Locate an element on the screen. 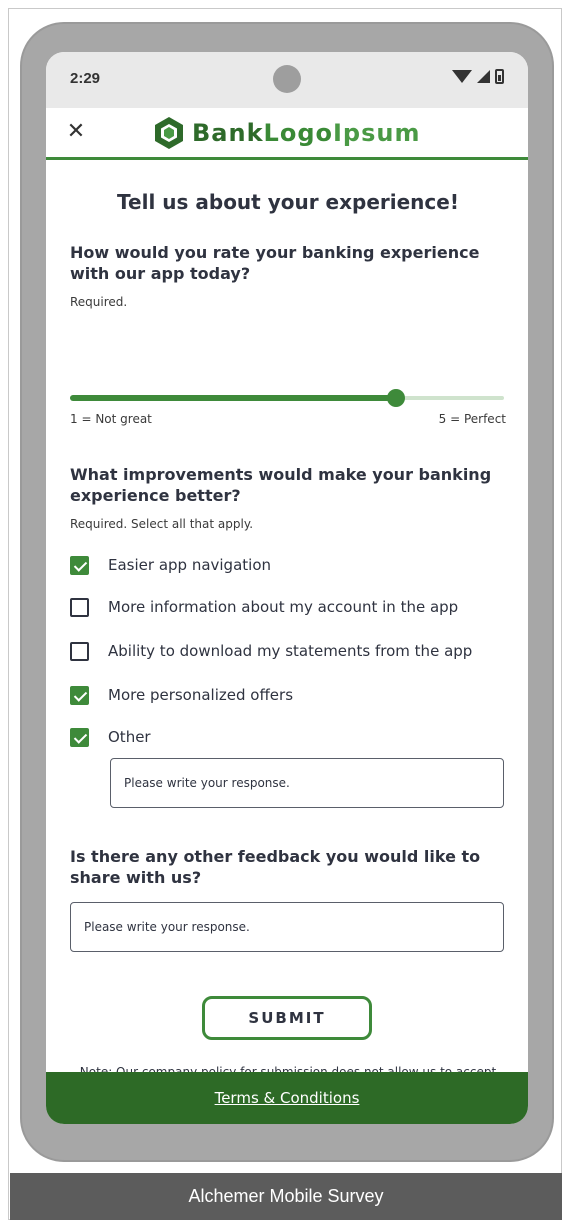 Image resolution: width=562 pixels, height=1220 pixels. caption-bar: Alchemer Mobile Survey is located at coordinates (286, 1196).